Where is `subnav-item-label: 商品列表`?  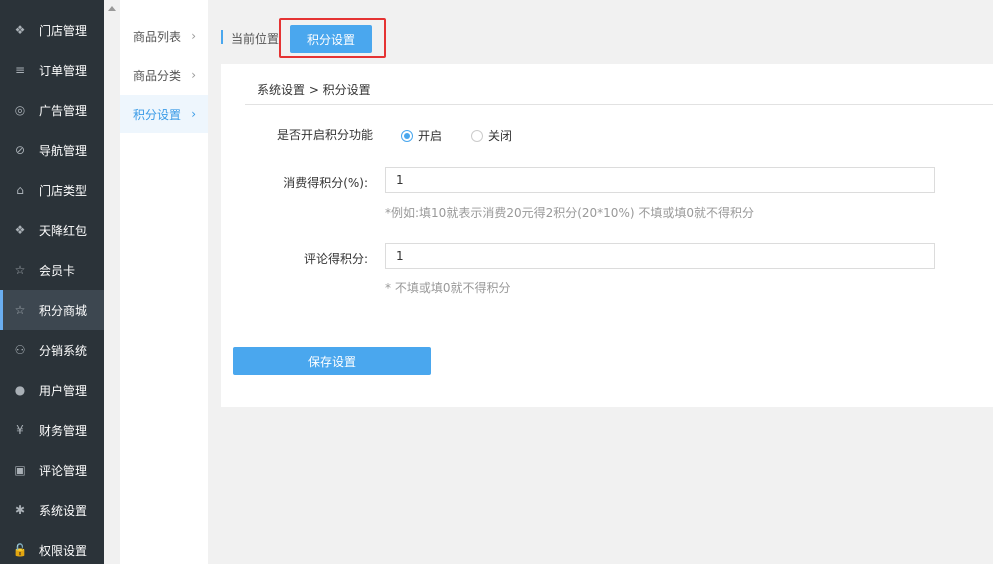 subnav-item-label: 商品列表 is located at coordinates (157, 36).